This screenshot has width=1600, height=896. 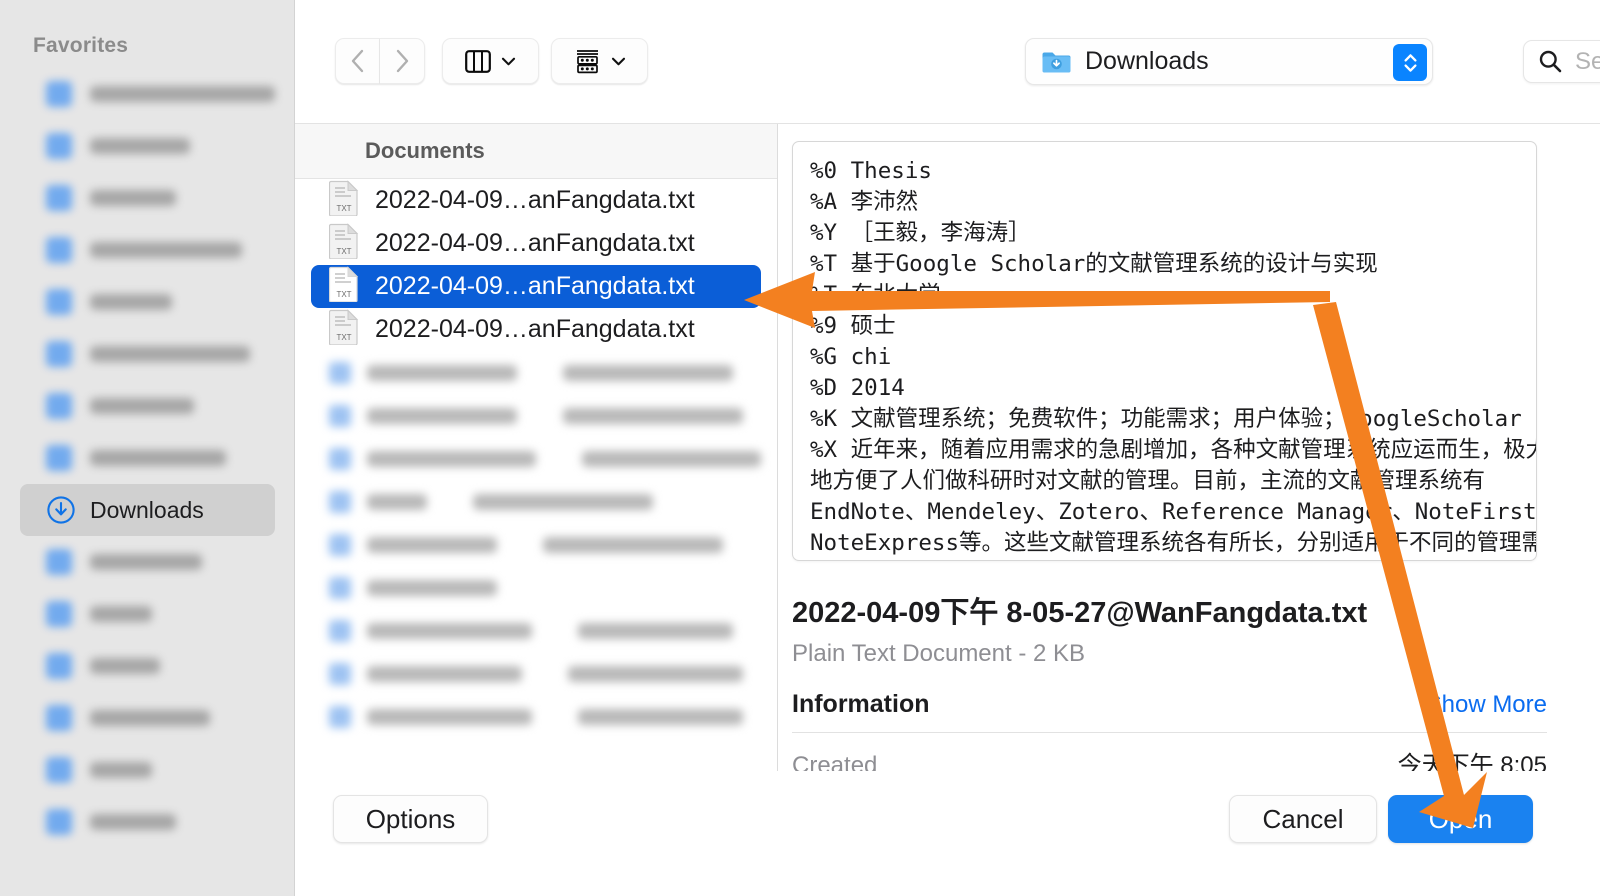 What do you see at coordinates (599, 61) in the screenshot?
I see `group-by-button` at bounding box center [599, 61].